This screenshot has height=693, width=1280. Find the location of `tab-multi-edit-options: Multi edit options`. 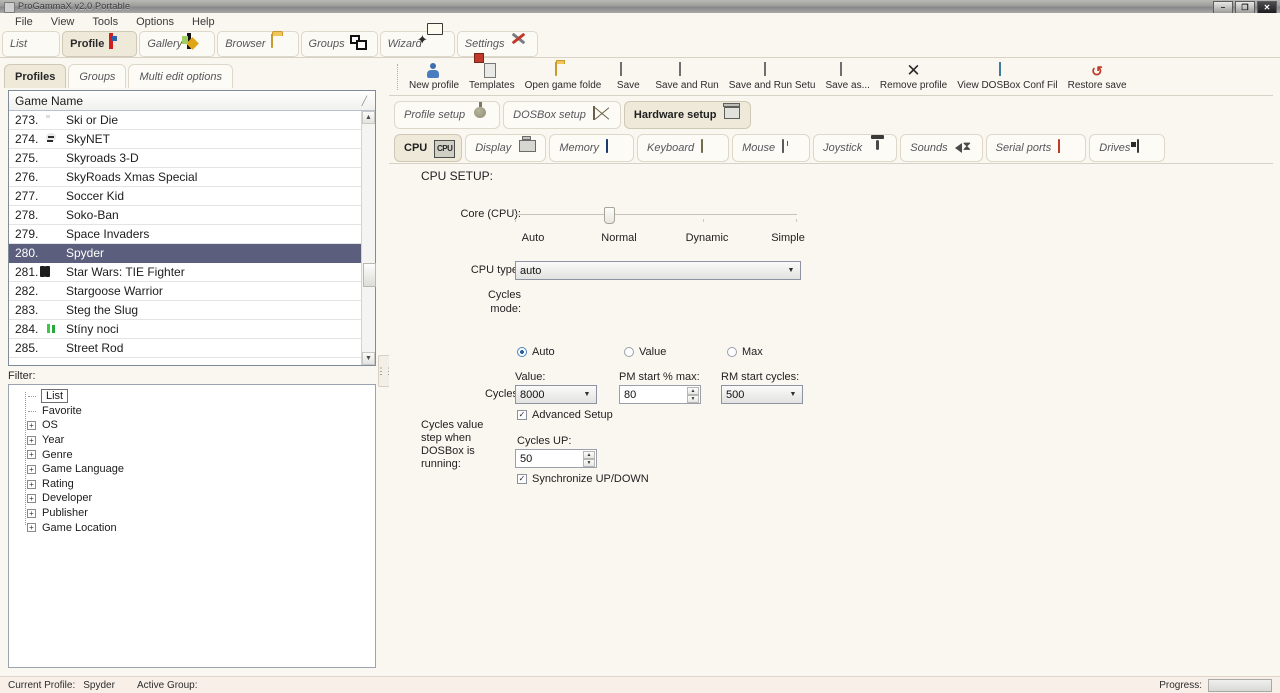

tab-multi-edit-options: Multi edit options is located at coordinates (180, 76).